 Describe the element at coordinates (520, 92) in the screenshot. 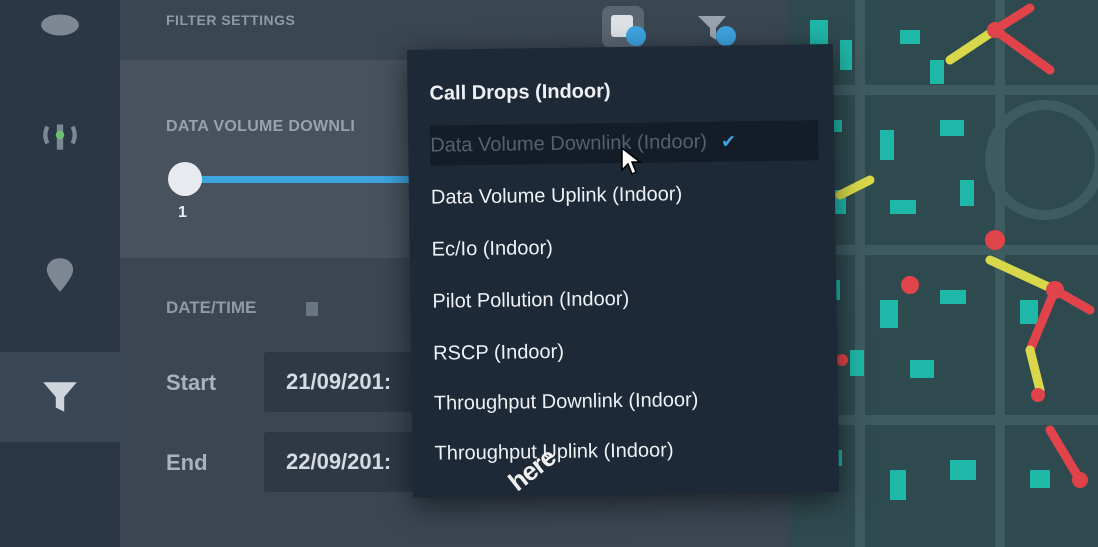

I see `option-label: Call Drops (Indoor)` at that location.